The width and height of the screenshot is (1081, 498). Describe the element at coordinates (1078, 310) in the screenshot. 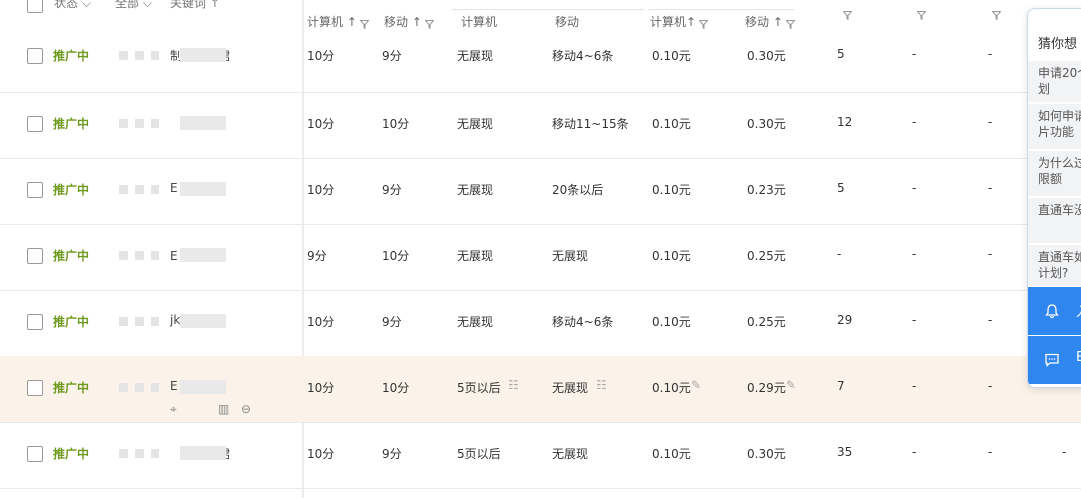

I see `assistant-notify-label: 入` at that location.